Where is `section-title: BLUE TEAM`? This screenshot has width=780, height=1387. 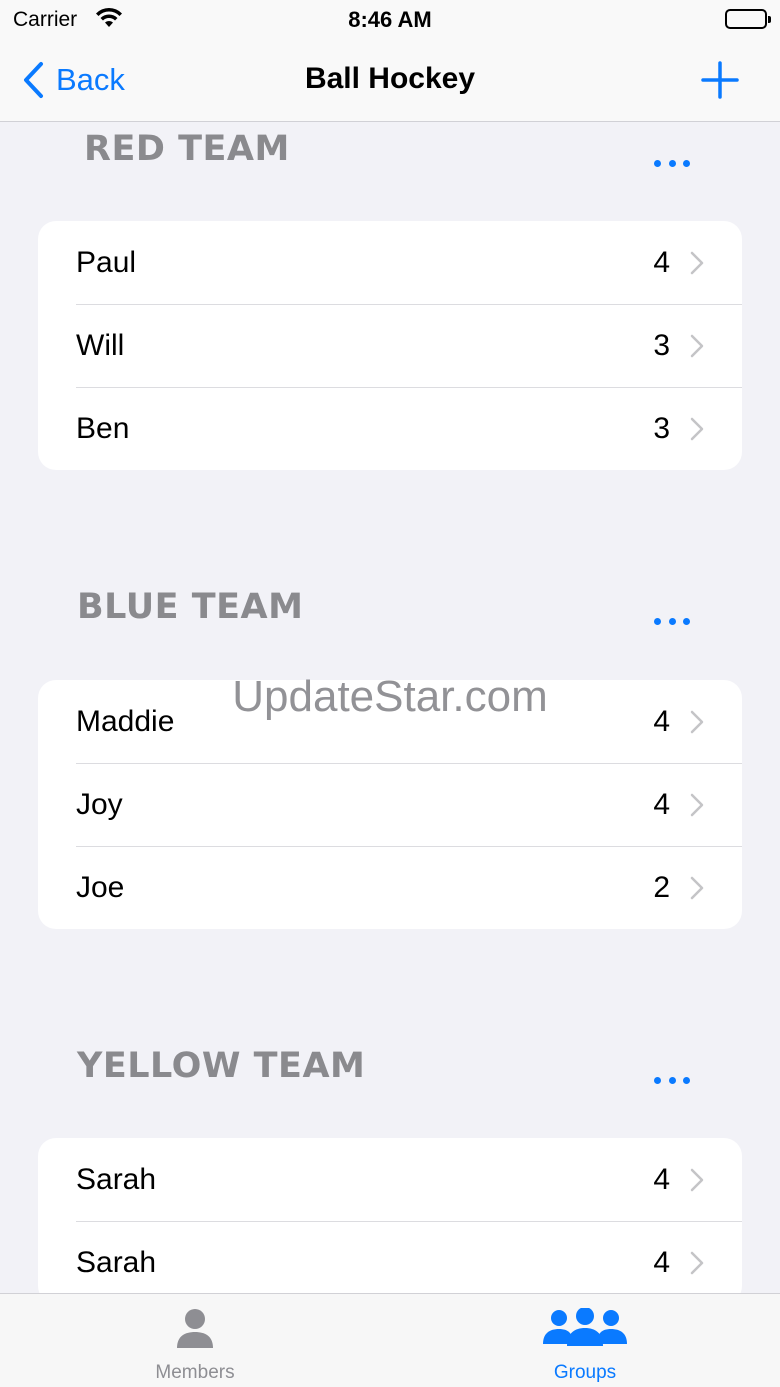 section-title: BLUE TEAM is located at coordinates (190, 607).